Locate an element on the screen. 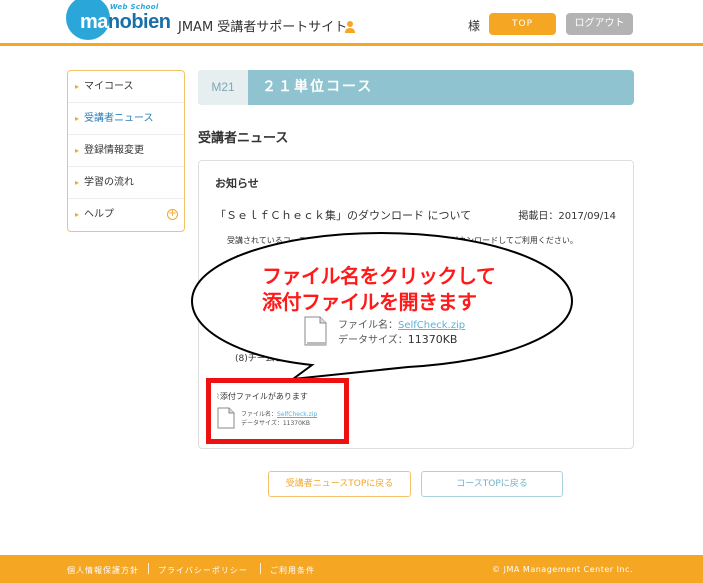 The image size is (703, 583). callout-line: 添付ファイルを開きます is located at coordinates (369, 302).